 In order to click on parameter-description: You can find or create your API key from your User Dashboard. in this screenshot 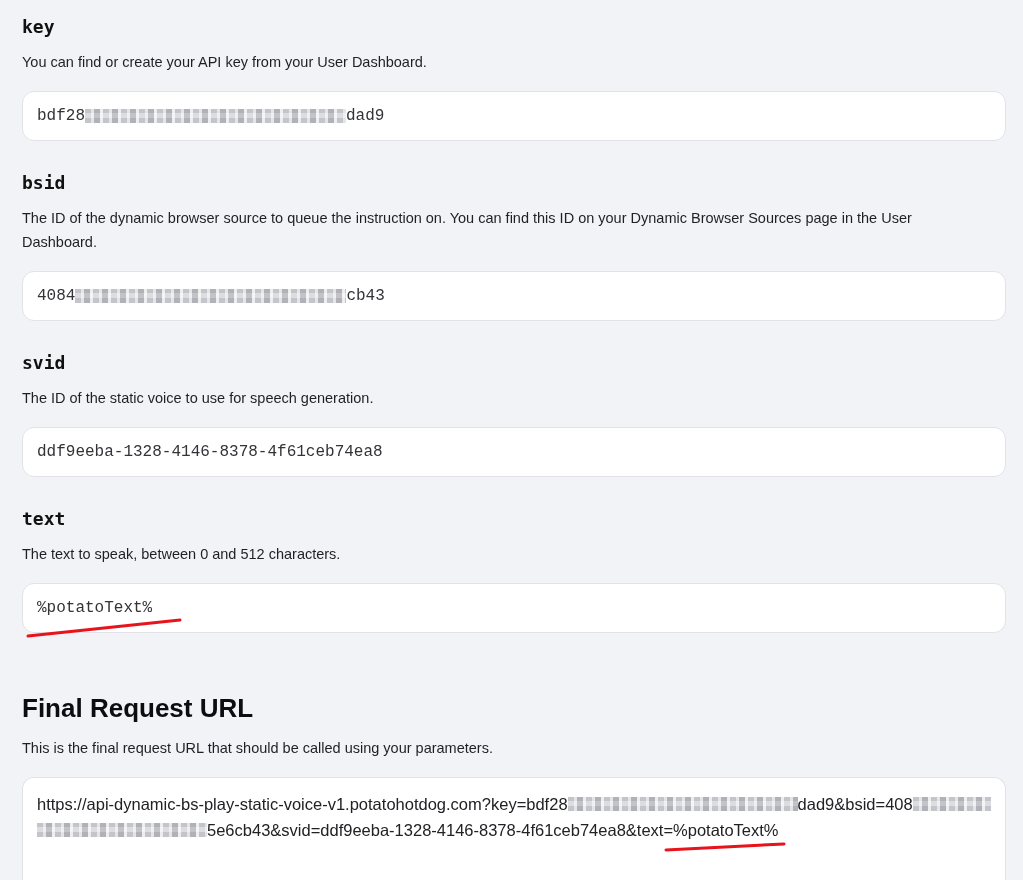, I will do `click(225, 62)`.